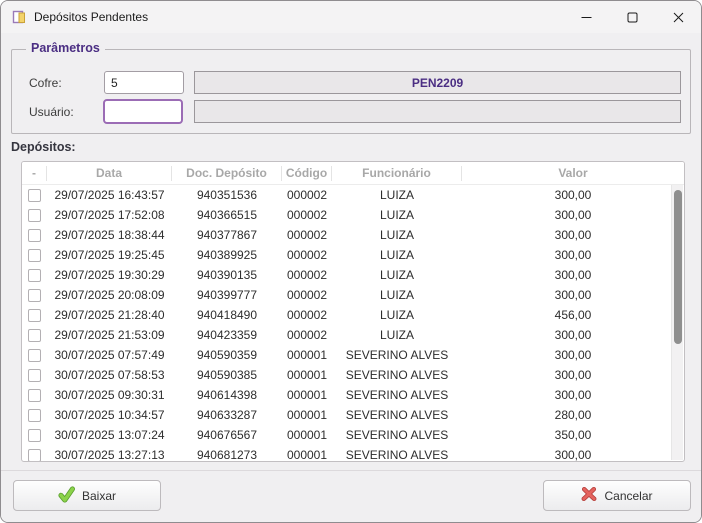 The width and height of the screenshot is (702, 523). Describe the element at coordinates (227, 375) in the screenshot. I see `cell-doc-deposito: 940590385` at that location.